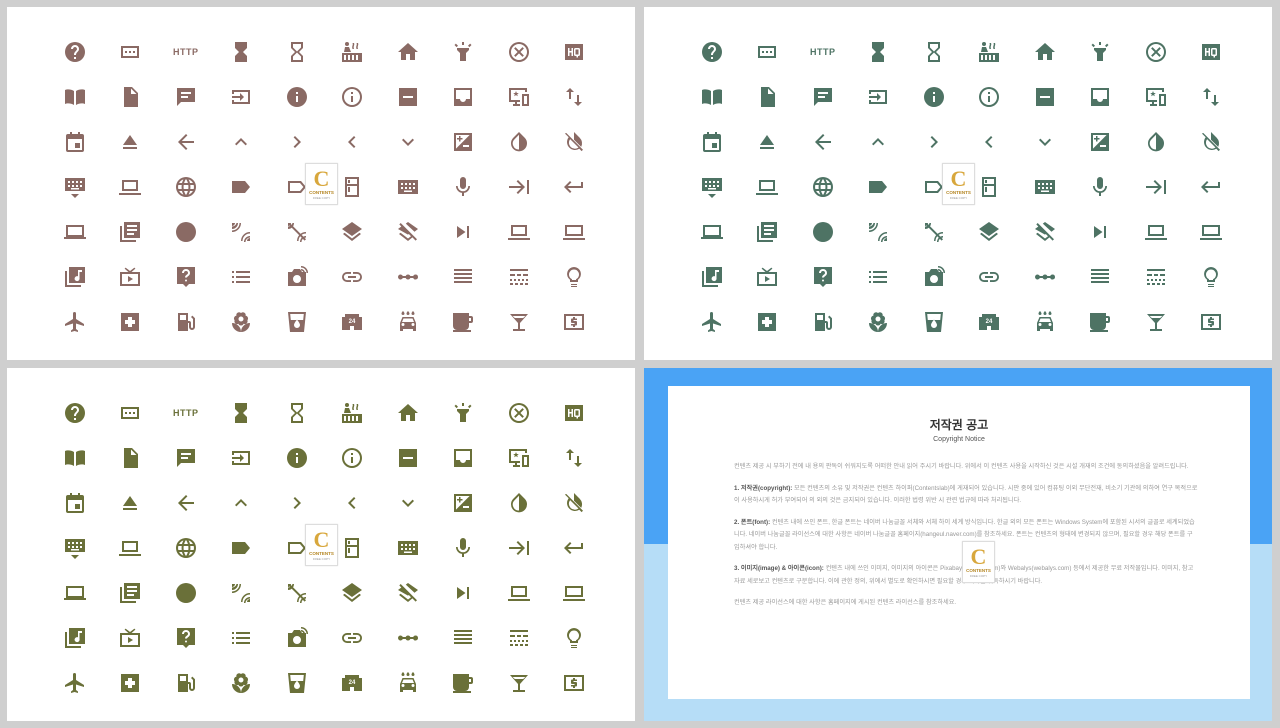 The width and height of the screenshot is (1280, 728). Describe the element at coordinates (353, 231) in the screenshot. I see `layers-icon` at that location.